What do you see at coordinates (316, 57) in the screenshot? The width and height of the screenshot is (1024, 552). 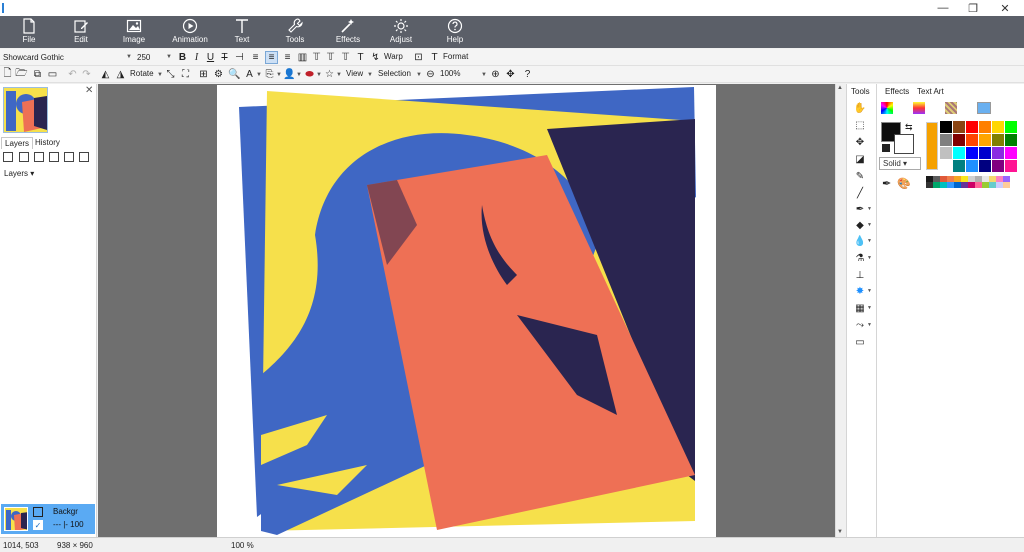 I see `text-outline-icon: 𝕋` at bounding box center [316, 57].